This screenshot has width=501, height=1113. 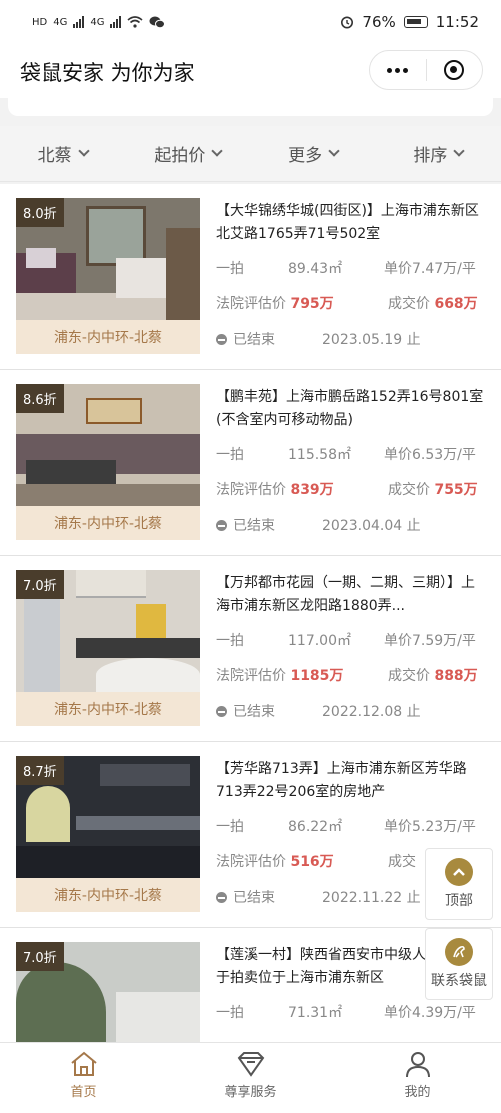 What do you see at coordinates (430, 827) in the screenshot?
I see `unit-price: 单价5.23万/平` at bounding box center [430, 827].